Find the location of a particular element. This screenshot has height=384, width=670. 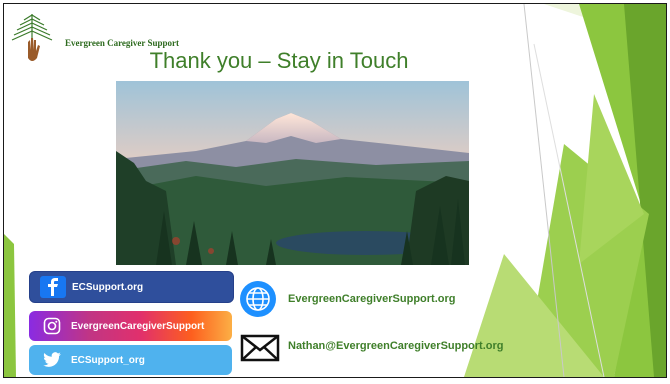

twitter-link: ECSupport_org is located at coordinates (130, 360).